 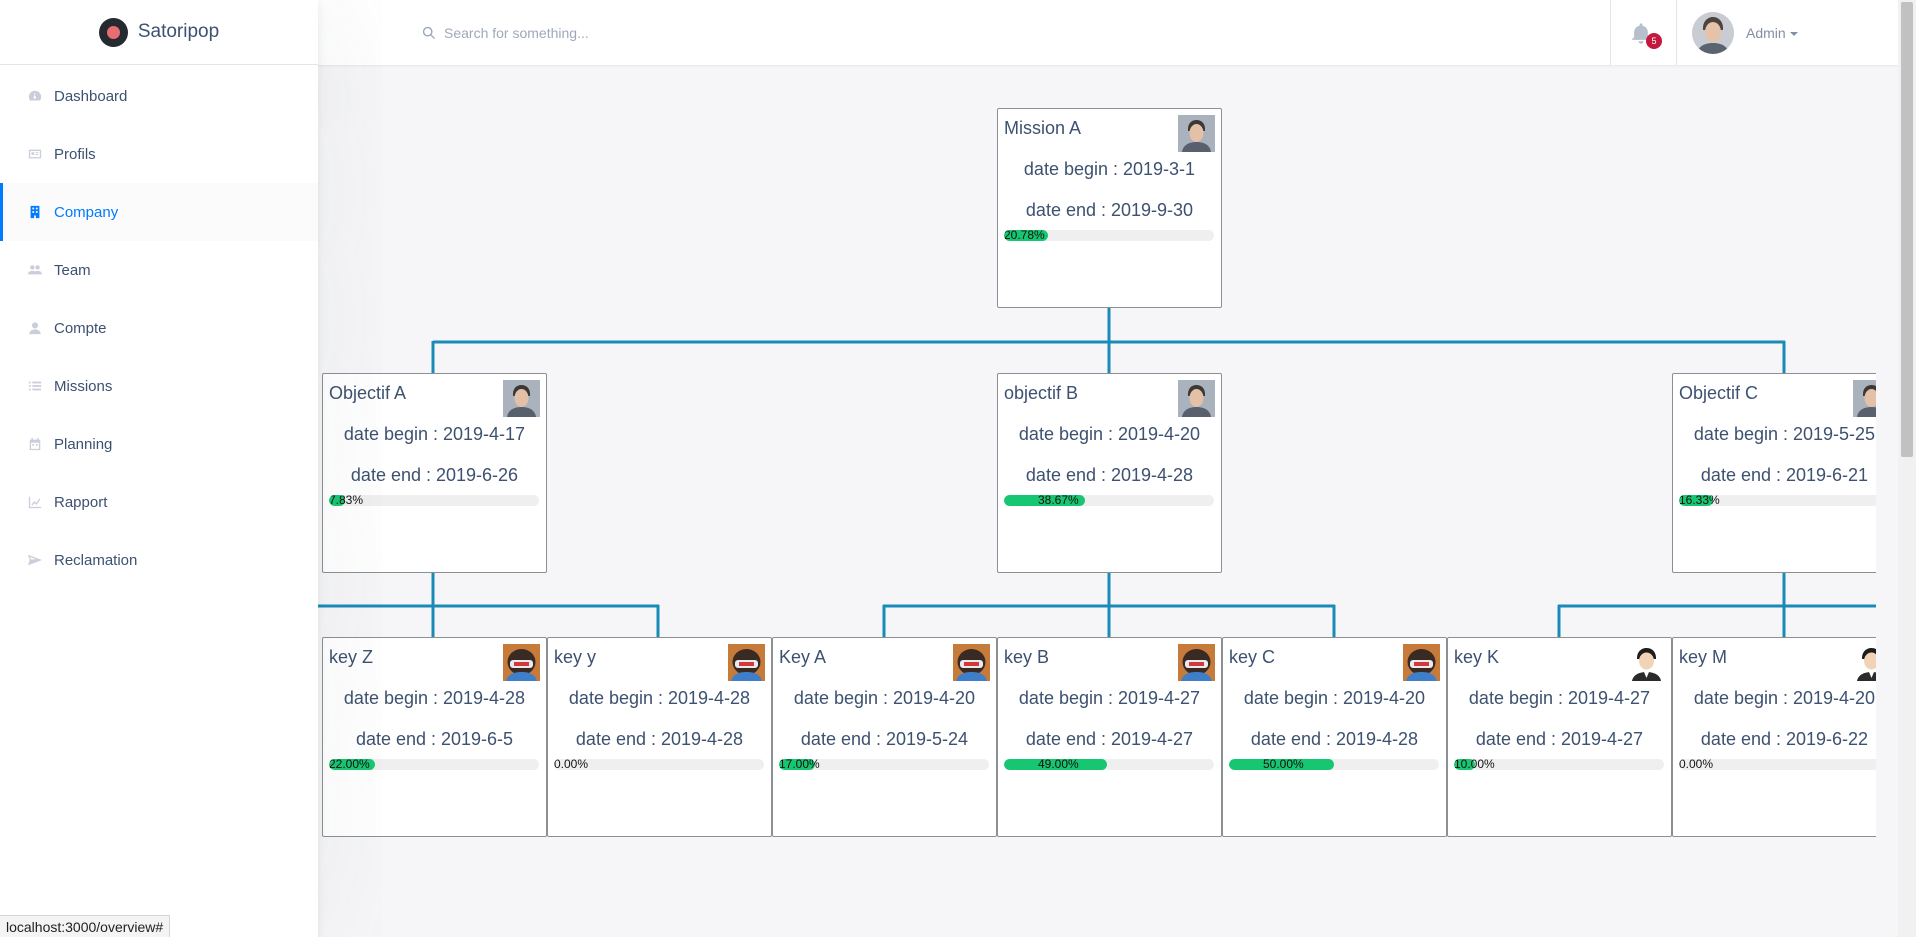 I want to click on brand-logo-icon, so click(x=113, y=32).